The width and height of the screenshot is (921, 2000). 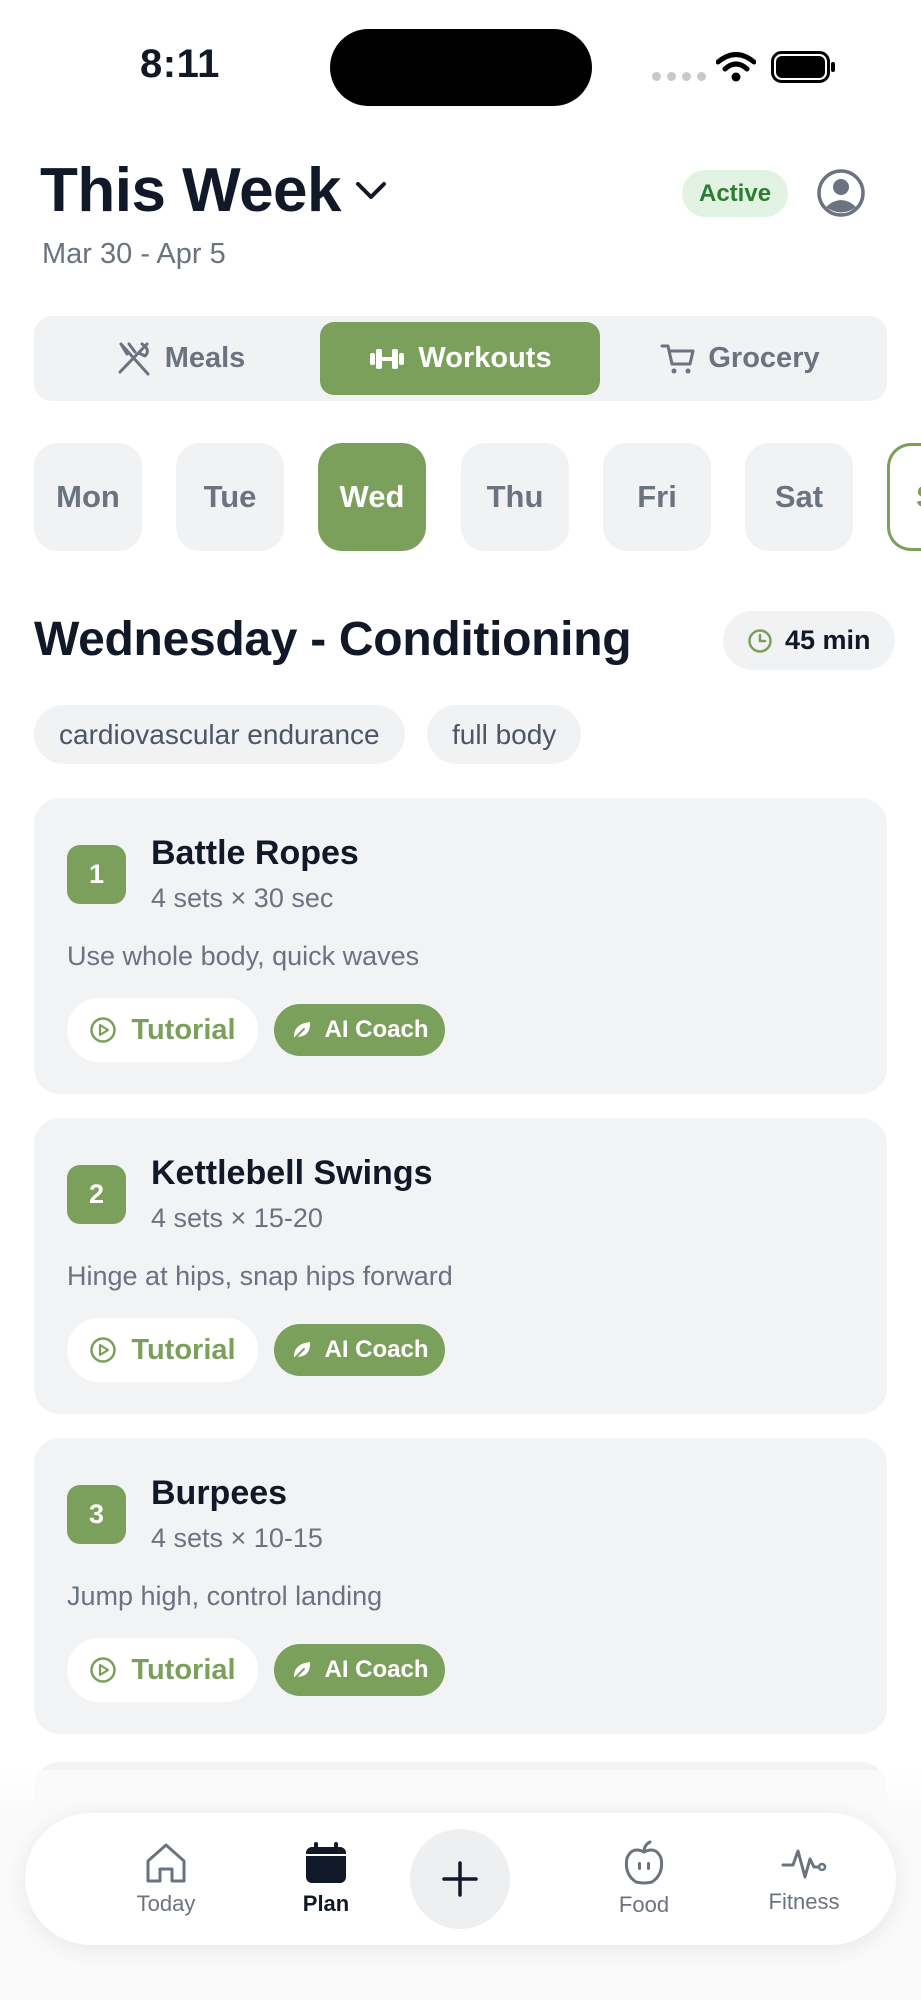 I want to click on week-selector: This Week, so click(x=213, y=190).